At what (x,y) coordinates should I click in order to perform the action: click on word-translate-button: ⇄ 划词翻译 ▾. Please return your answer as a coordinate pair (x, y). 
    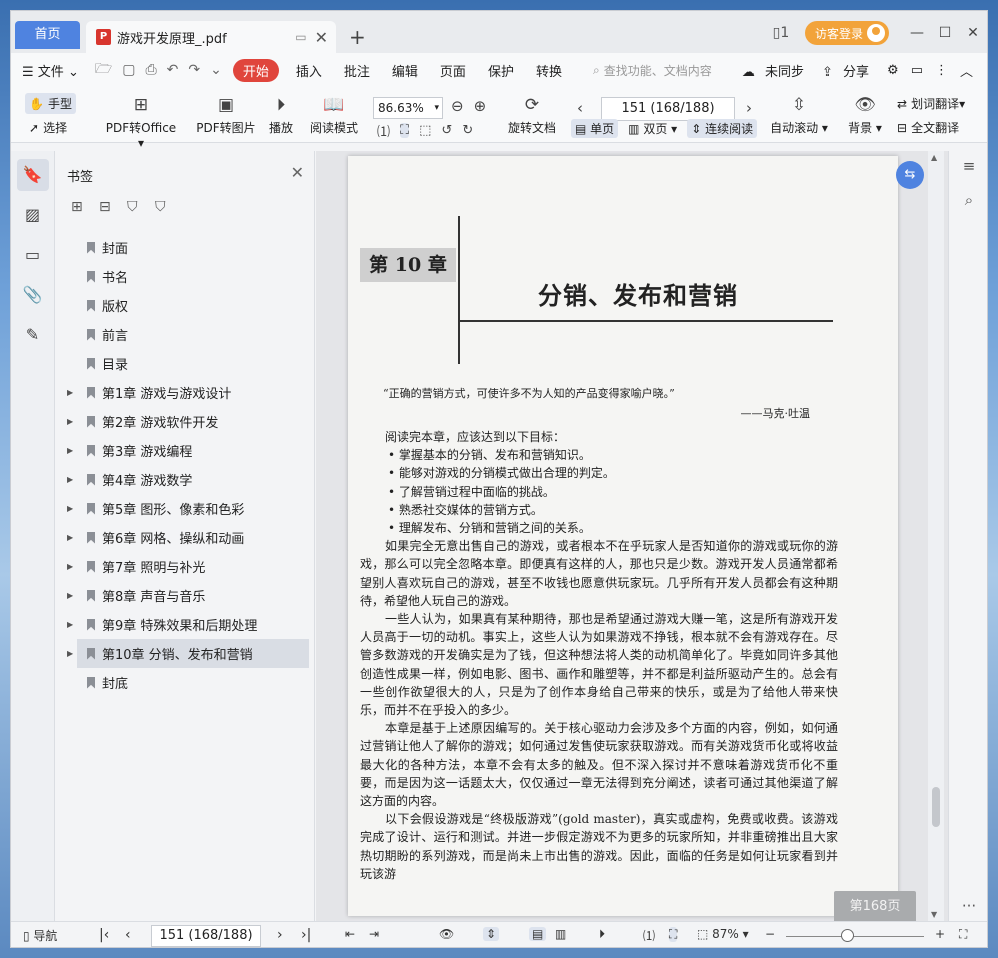
    Looking at the image, I should click on (931, 103).